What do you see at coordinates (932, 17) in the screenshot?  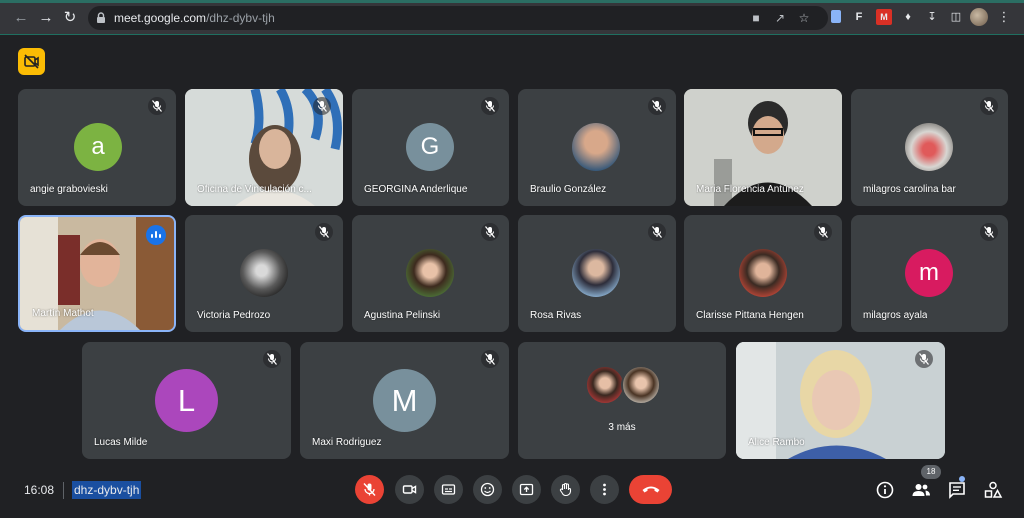 I see `download-icon: ↧` at bounding box center [932, 17].